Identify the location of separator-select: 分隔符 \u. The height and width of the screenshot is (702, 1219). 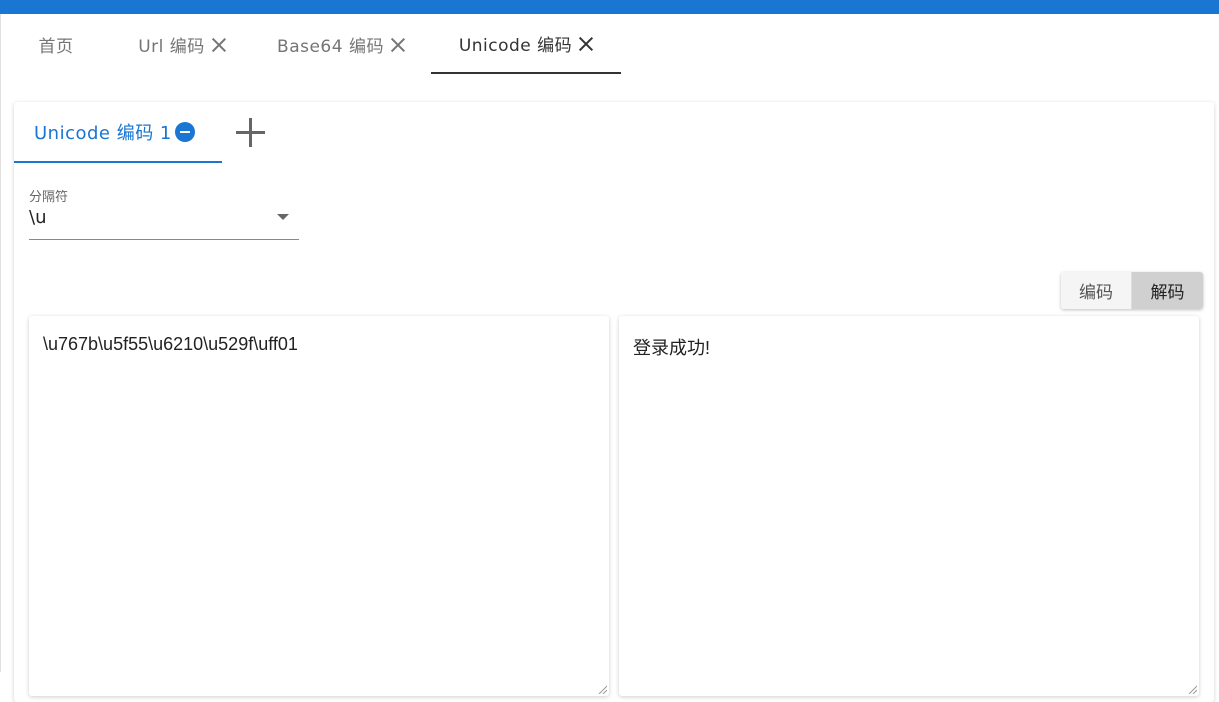
(164, 212).